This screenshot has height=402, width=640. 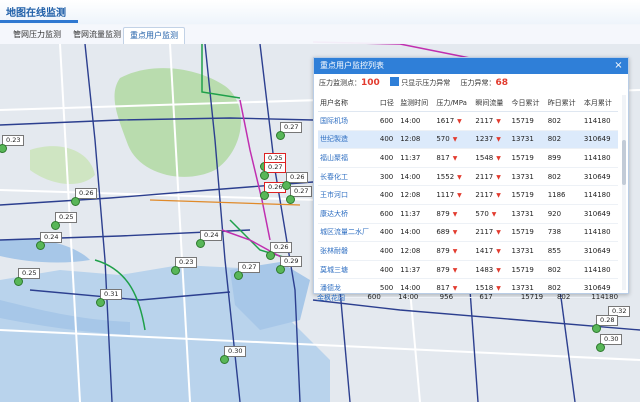 I want to click on table-cell: 1186, so click(x=563, y=195).